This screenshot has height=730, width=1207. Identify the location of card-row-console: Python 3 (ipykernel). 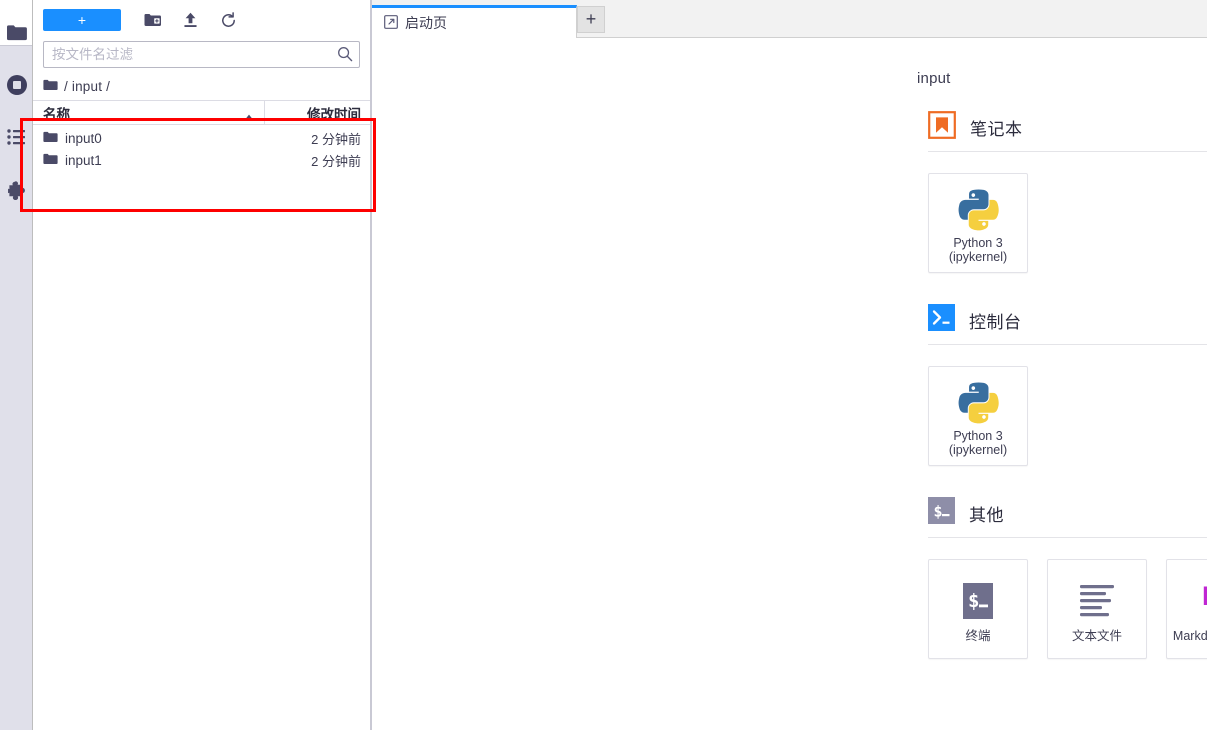
(1062, 405).